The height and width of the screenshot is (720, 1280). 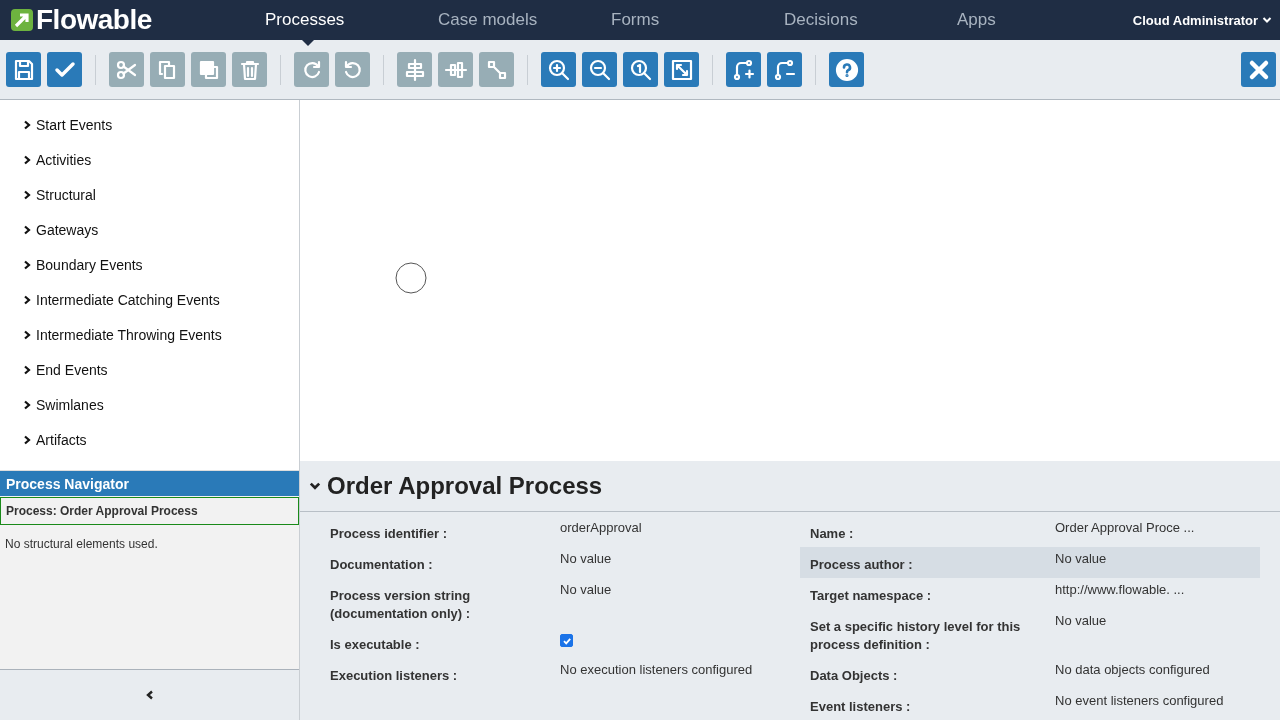 What do you see at coordinates (375, 645) in the screenshot?
I see `property-label: Is executable :` at bounding box center [375, 645].